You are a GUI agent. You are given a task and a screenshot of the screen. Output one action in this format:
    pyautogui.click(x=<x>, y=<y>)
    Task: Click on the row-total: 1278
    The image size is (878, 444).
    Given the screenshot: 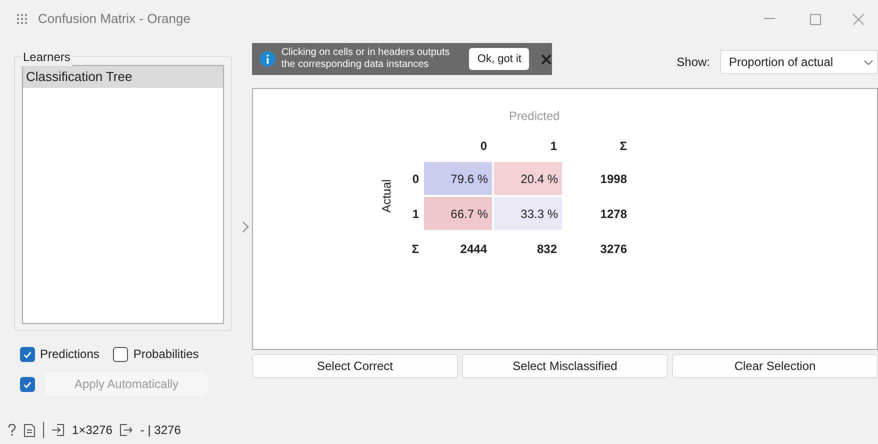 What is the action you would take?
    pyautogui.click(x=613, y=214)
    